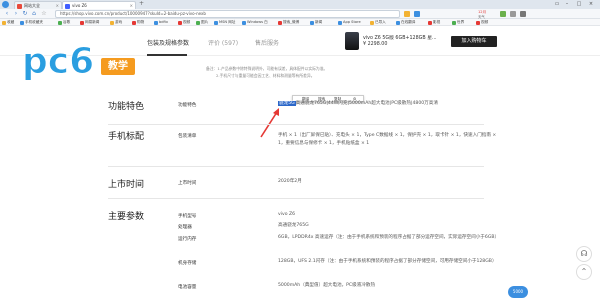  Describe the element at coordinates (11, 22) in the screenshot. I see `bookmark-label: 收藏` at that location.